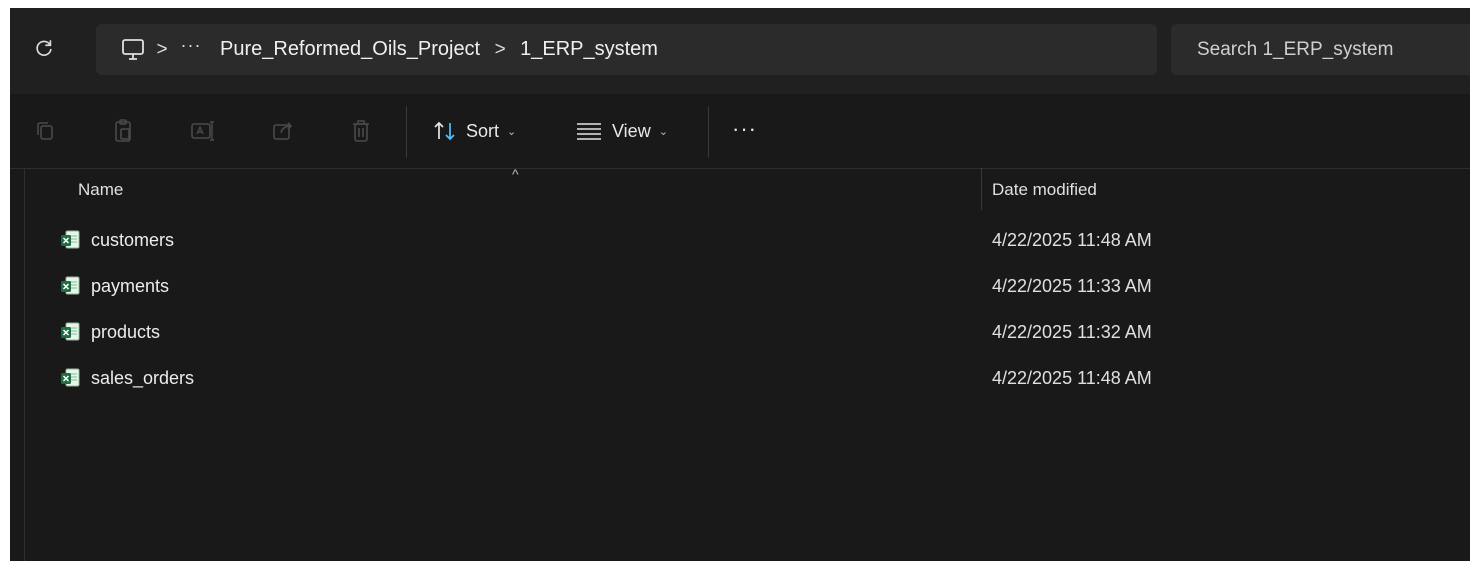 The height and width of the screenshot is (561, 1470). I want to click on command-bar: Sort ⌄ View ⌄ ···, so click(740, 131).